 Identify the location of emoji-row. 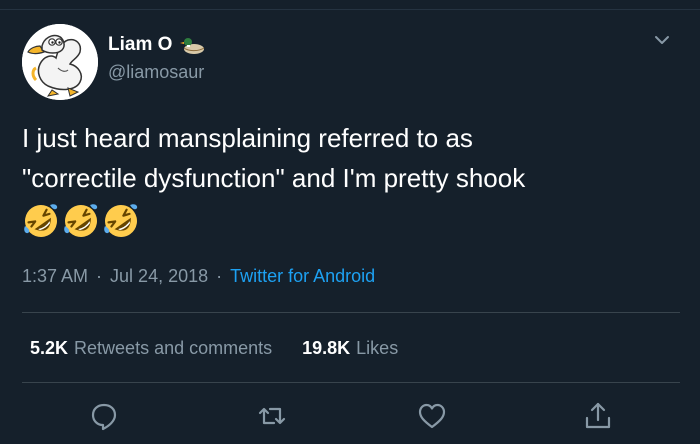
(81, 221).